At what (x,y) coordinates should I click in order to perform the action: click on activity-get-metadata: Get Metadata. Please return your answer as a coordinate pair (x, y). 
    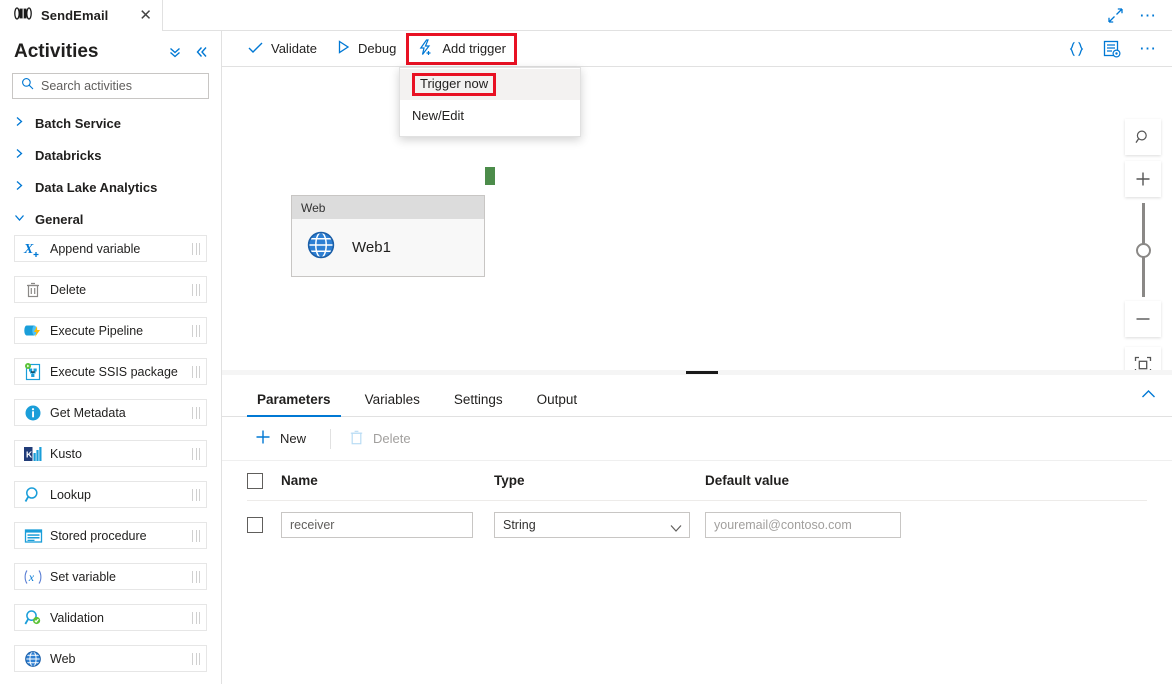
    Looking at the image, I should click on (110, 412).